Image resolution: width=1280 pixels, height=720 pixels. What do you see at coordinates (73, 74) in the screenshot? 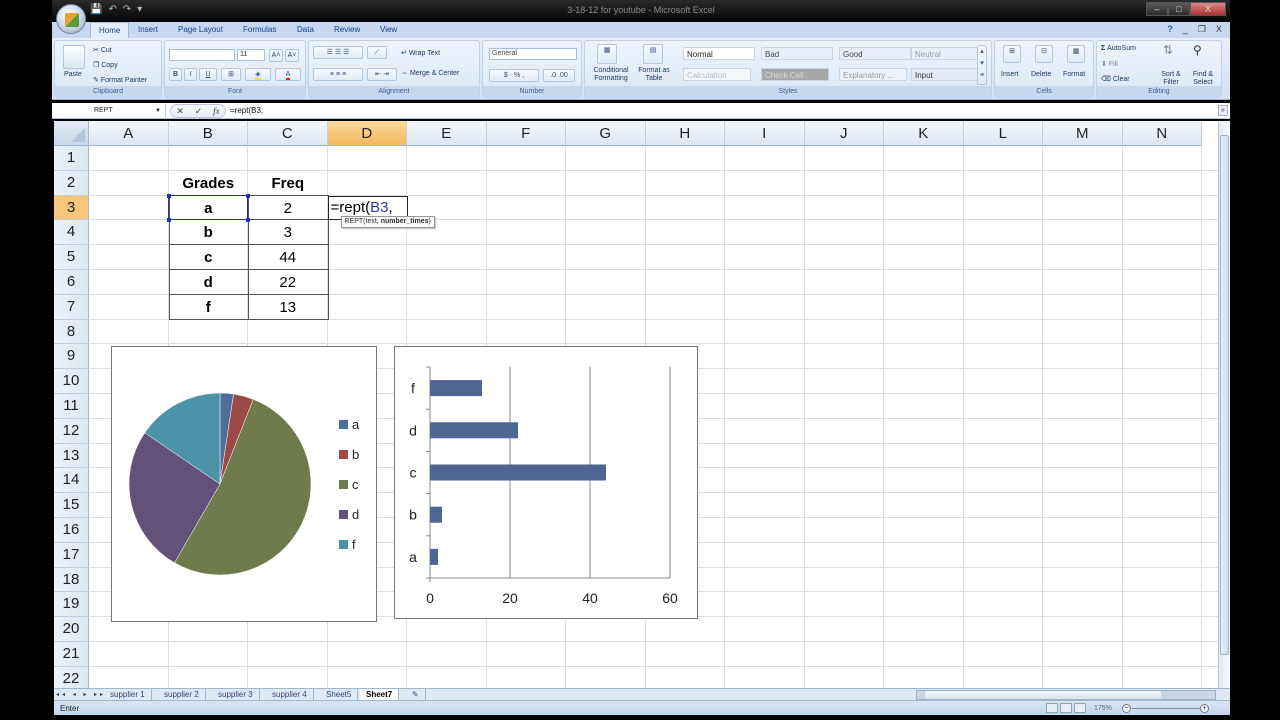
I see `paste-button: Paste` at bounding box center [73, 74].